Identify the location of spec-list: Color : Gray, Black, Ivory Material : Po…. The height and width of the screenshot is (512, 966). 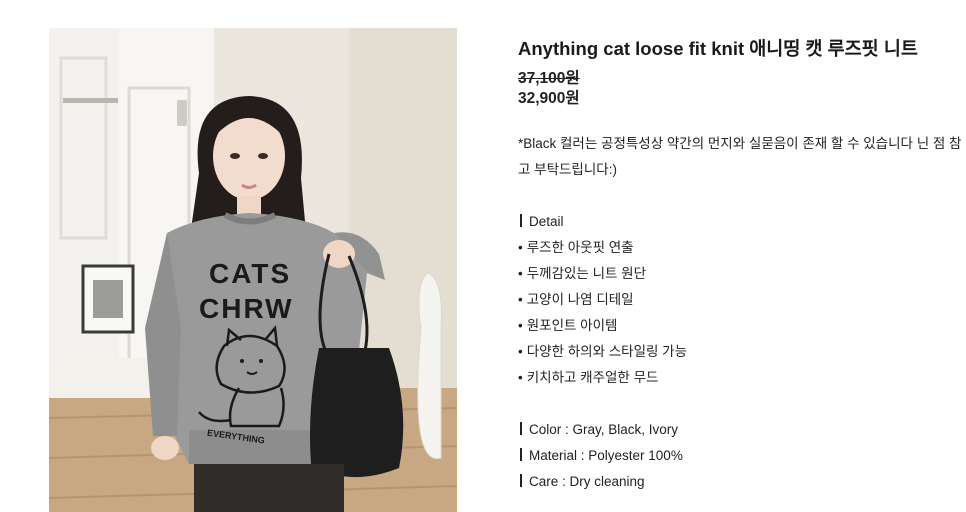
(742, 456).